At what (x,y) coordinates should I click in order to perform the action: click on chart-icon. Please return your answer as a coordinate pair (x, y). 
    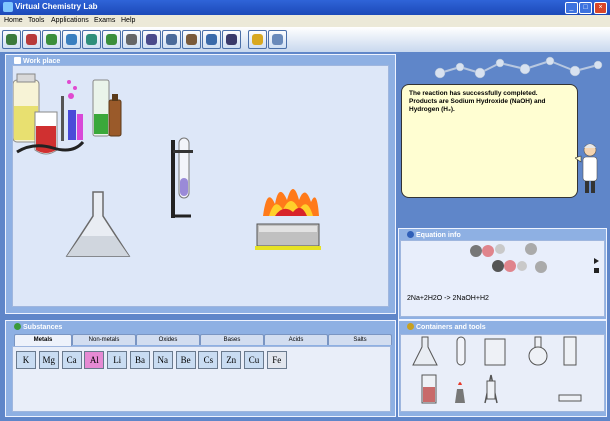
    Looking at the image, I should click on (71, 39).